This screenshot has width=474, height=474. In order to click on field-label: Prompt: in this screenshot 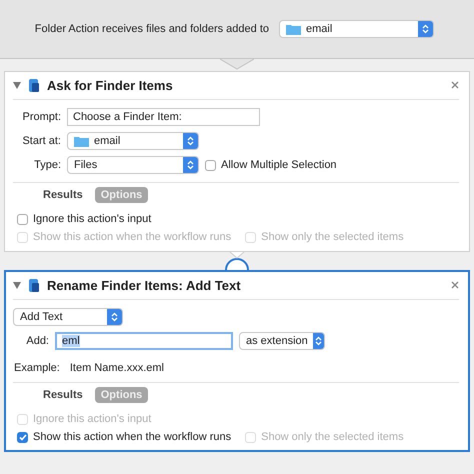, I will do `click(41, 117)`.